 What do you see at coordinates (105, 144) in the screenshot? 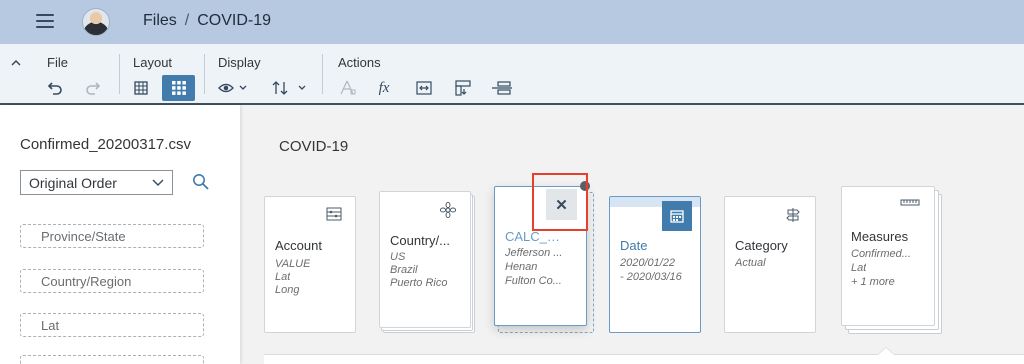
I see `file-name: Confirmed_20200317.csv` at bounding box center [105, 144].